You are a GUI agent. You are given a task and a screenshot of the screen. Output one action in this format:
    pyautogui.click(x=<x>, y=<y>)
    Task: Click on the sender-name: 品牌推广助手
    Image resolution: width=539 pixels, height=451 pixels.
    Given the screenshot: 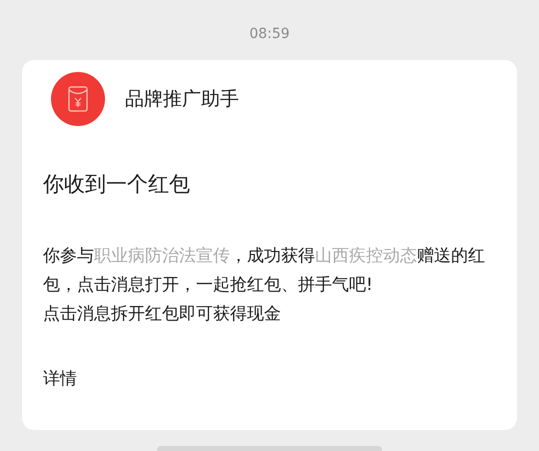 What is the action you would take?
    pyautogui.click(x=182, y=99)
    